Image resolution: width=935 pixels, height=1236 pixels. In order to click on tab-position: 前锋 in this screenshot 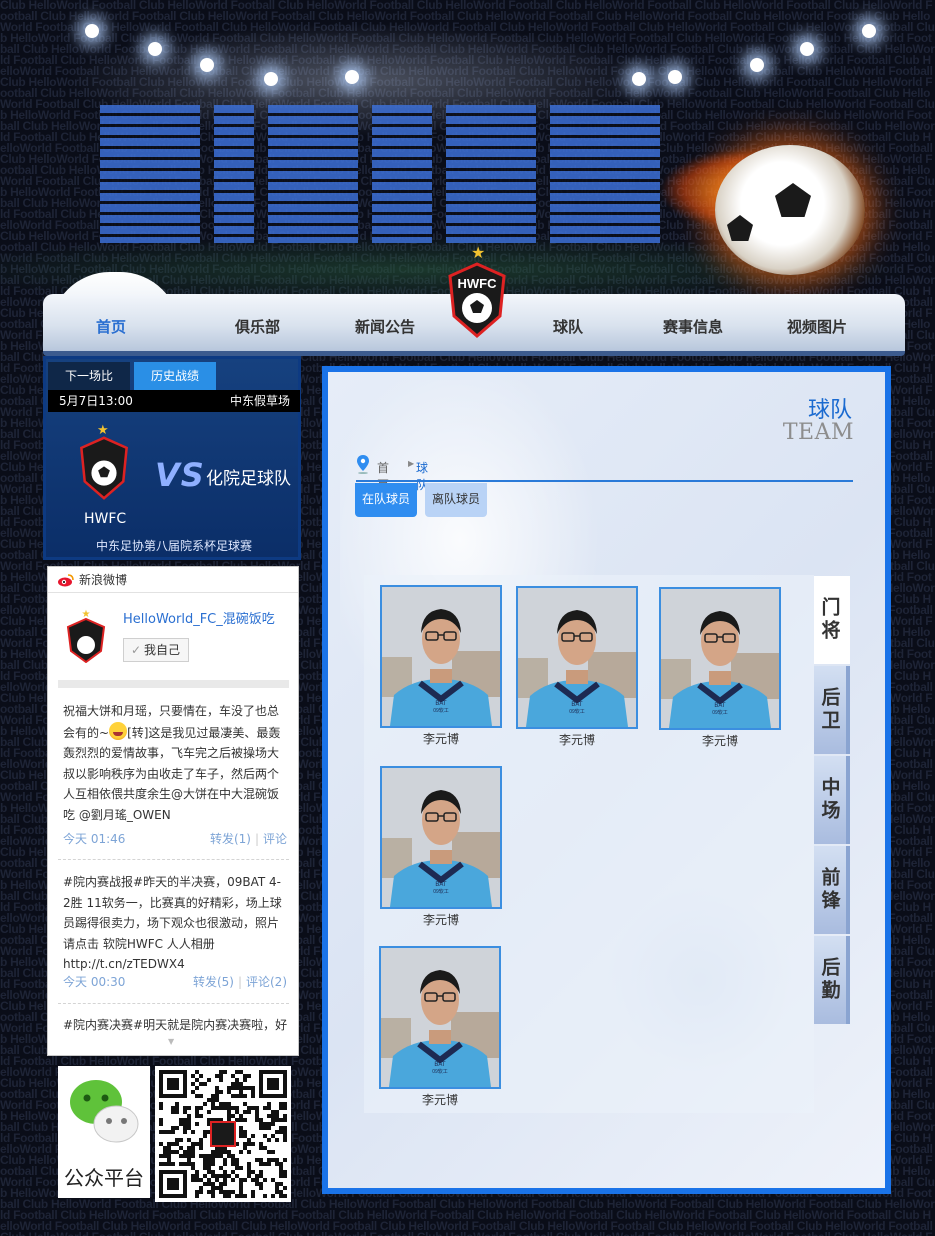, I will do `click(832, 890)`.